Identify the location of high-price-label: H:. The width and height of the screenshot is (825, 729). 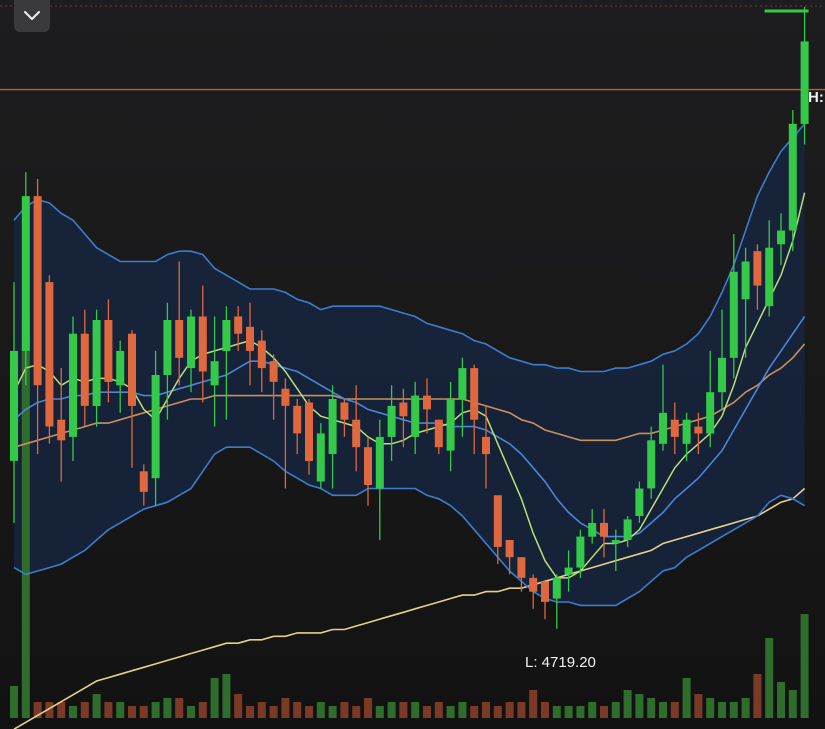
(816, 97).